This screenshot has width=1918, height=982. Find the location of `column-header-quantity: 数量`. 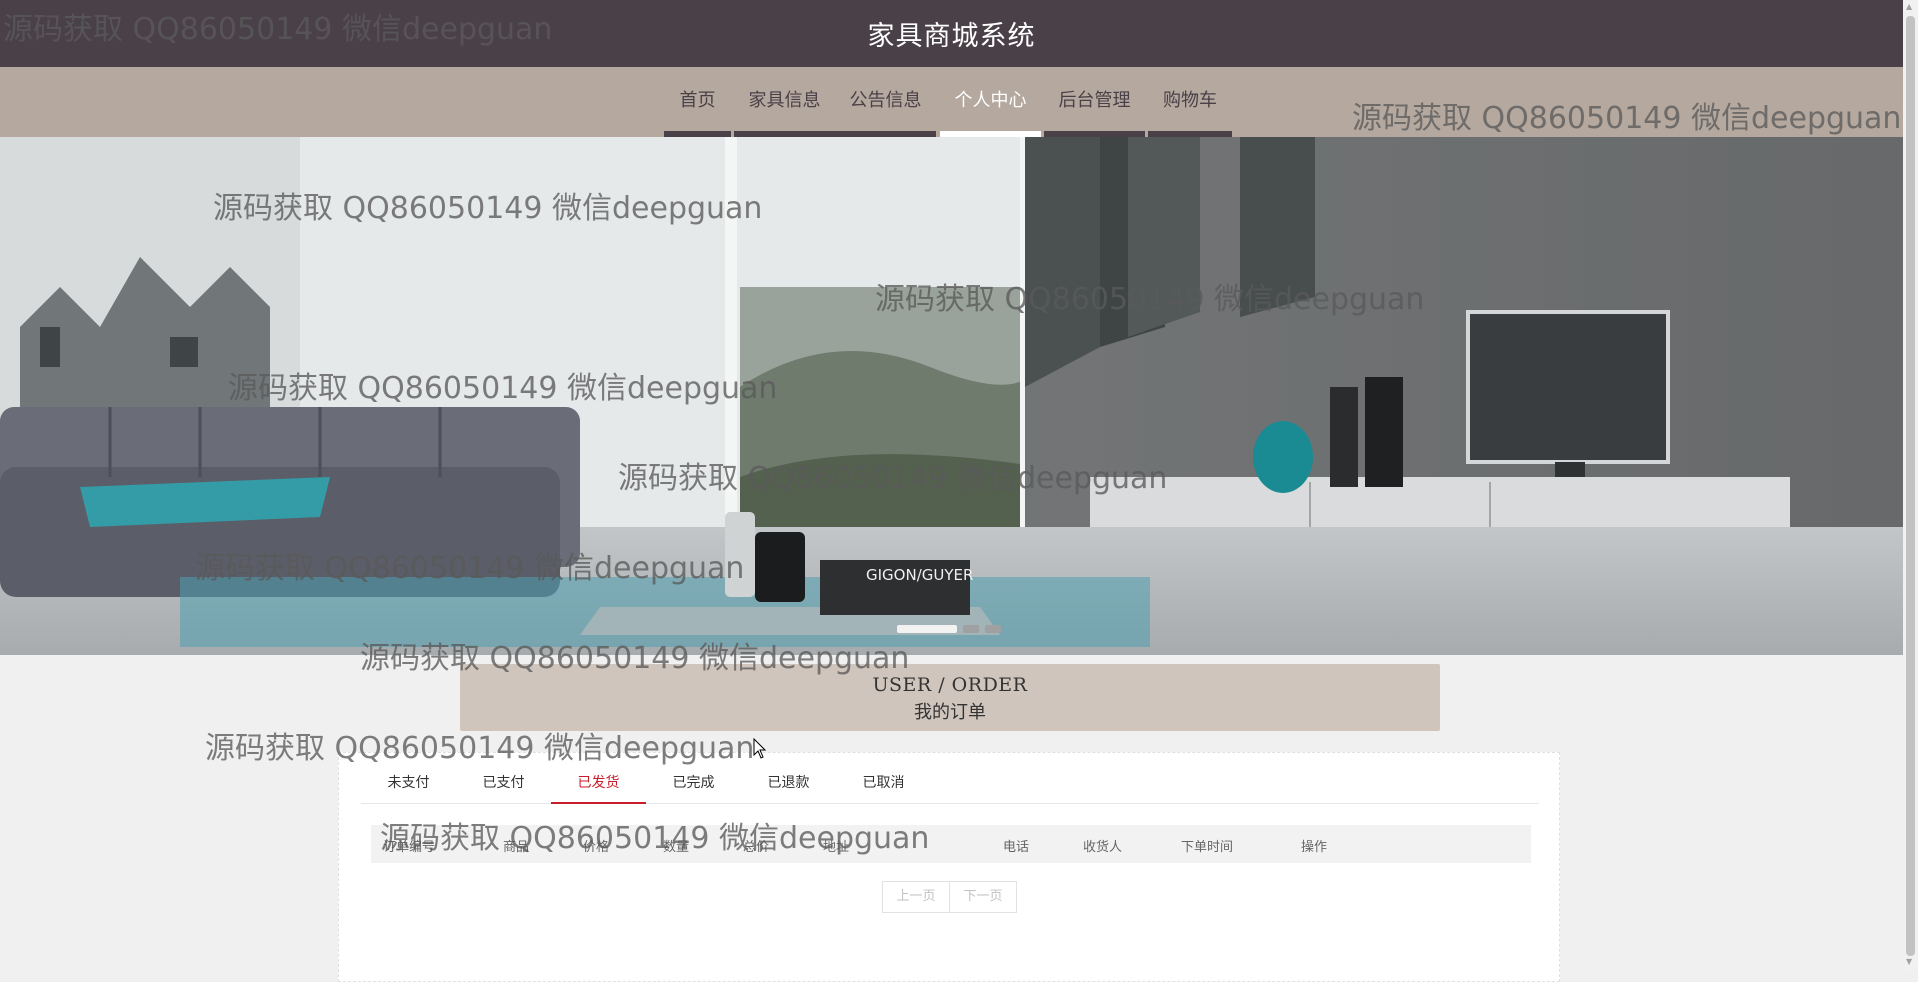

column-header-quantity: 数量 is located at coordinates (676, 847).